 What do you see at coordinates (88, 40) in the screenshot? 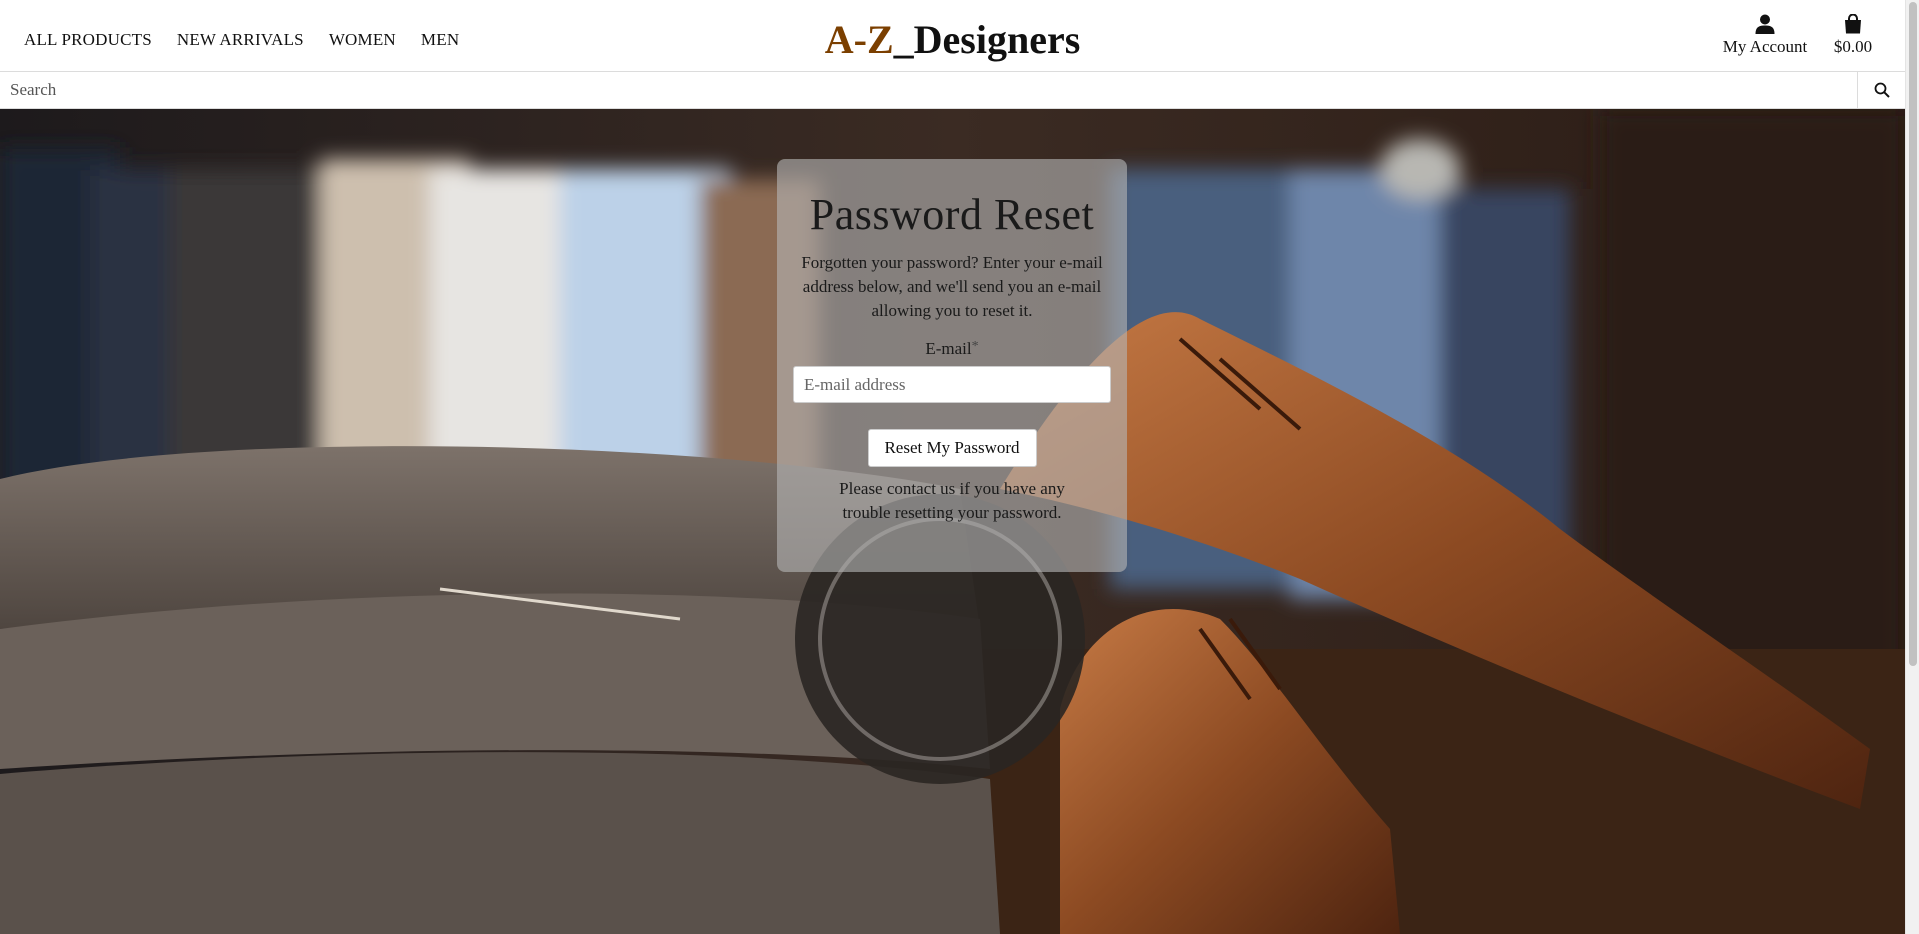
I see `nav-all-products: ALL PRODUCTS` at bounding box center [88, 40].